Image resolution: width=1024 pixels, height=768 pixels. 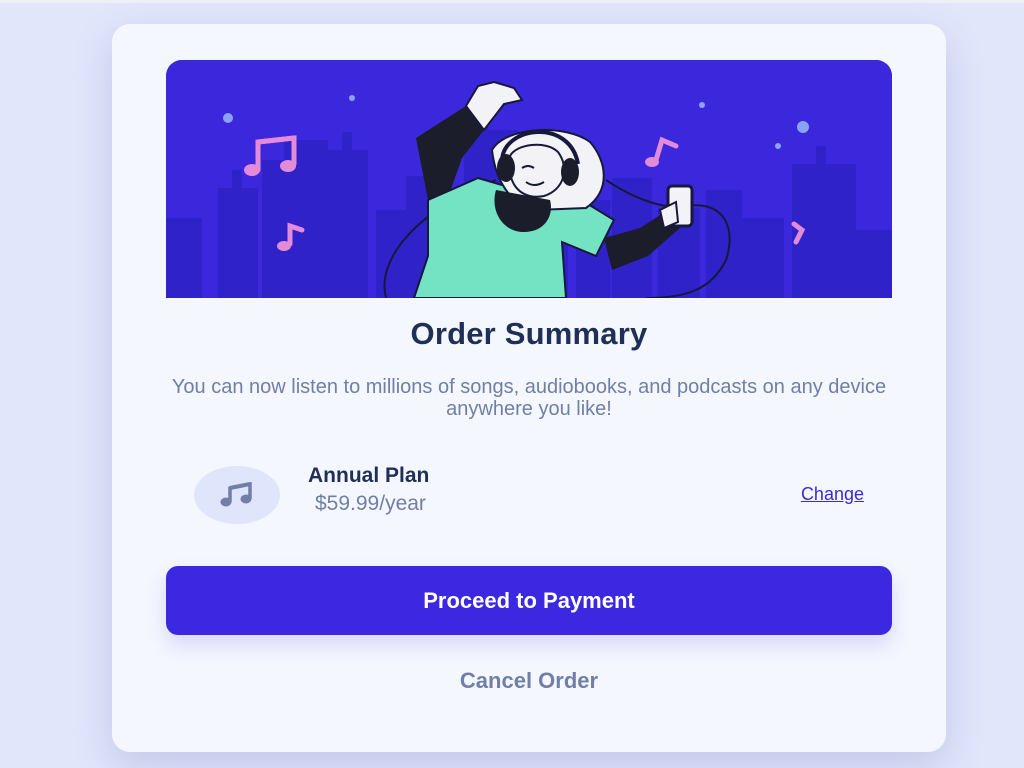 I want to click on browser-edge, so click(x=512, y=1).